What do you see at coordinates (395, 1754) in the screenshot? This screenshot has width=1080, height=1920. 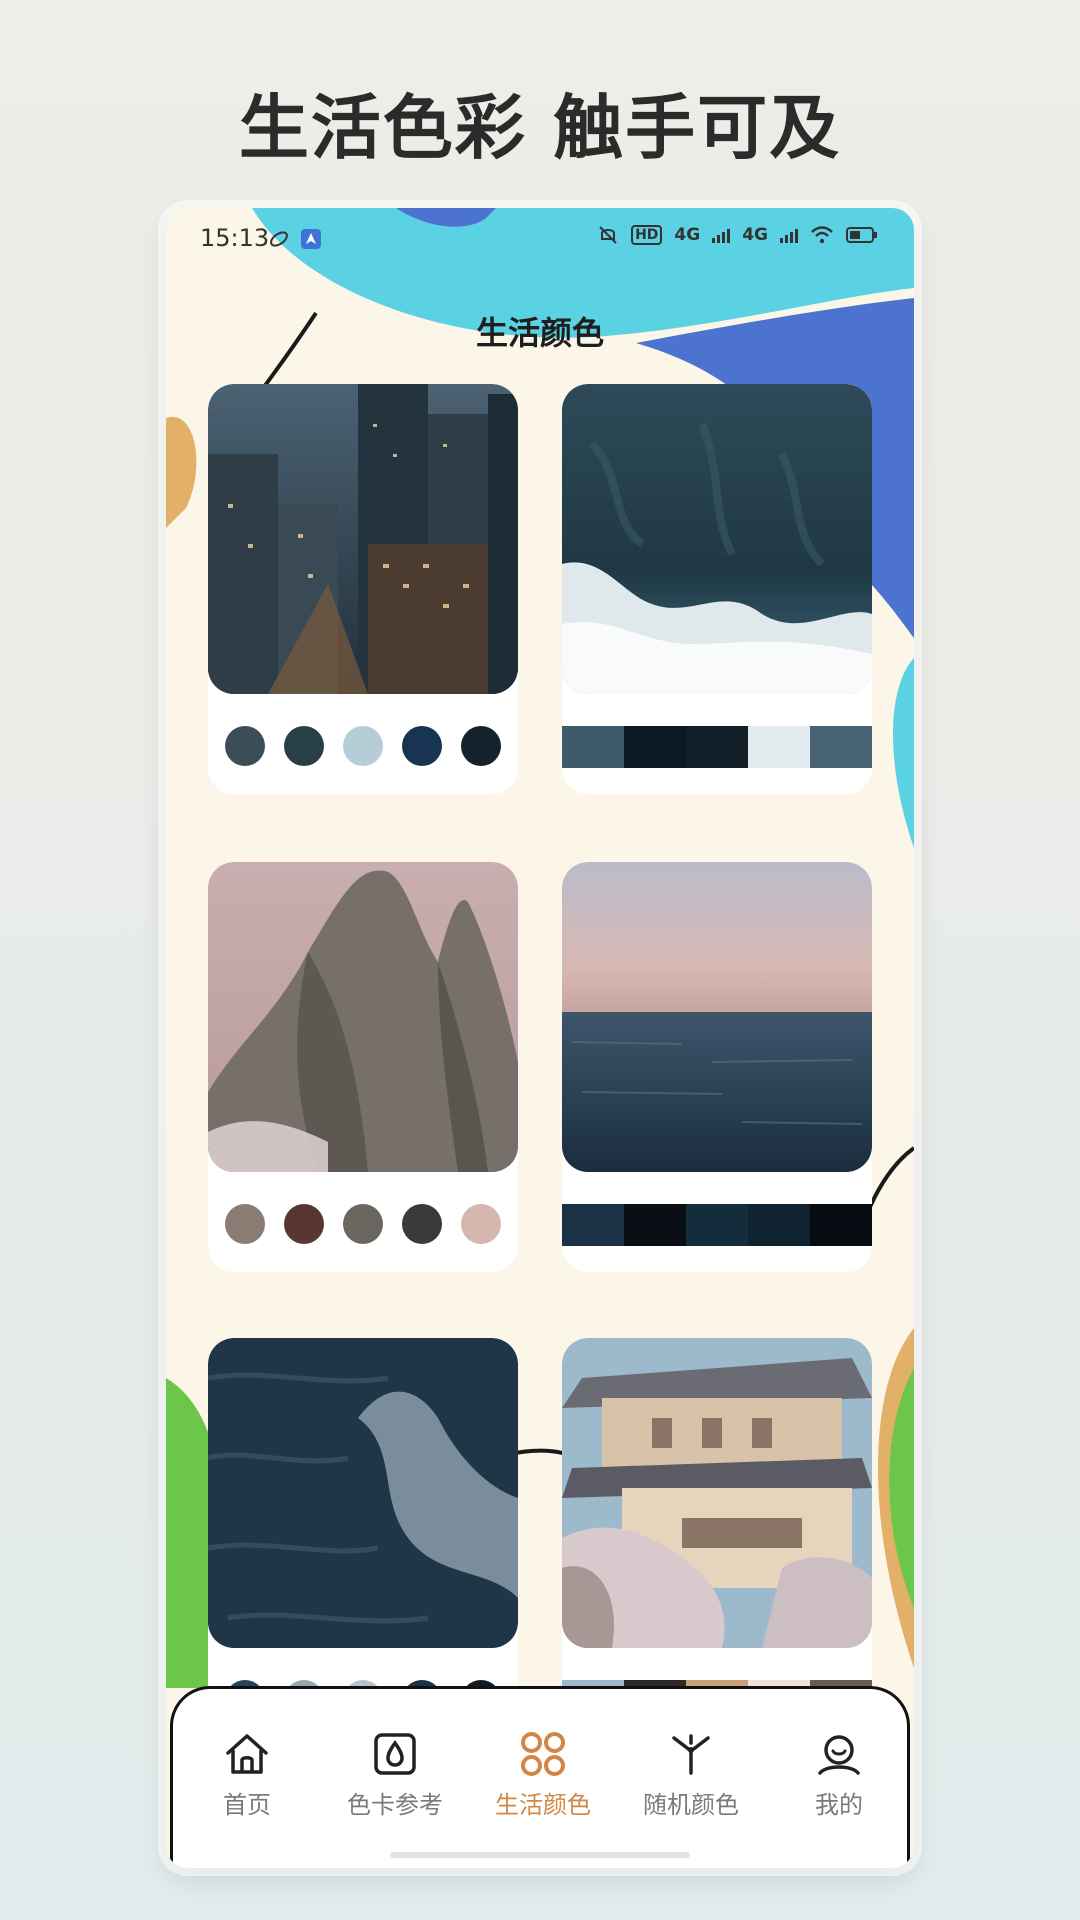 I see `color-card-icon` at bounding box center [395, 1754].